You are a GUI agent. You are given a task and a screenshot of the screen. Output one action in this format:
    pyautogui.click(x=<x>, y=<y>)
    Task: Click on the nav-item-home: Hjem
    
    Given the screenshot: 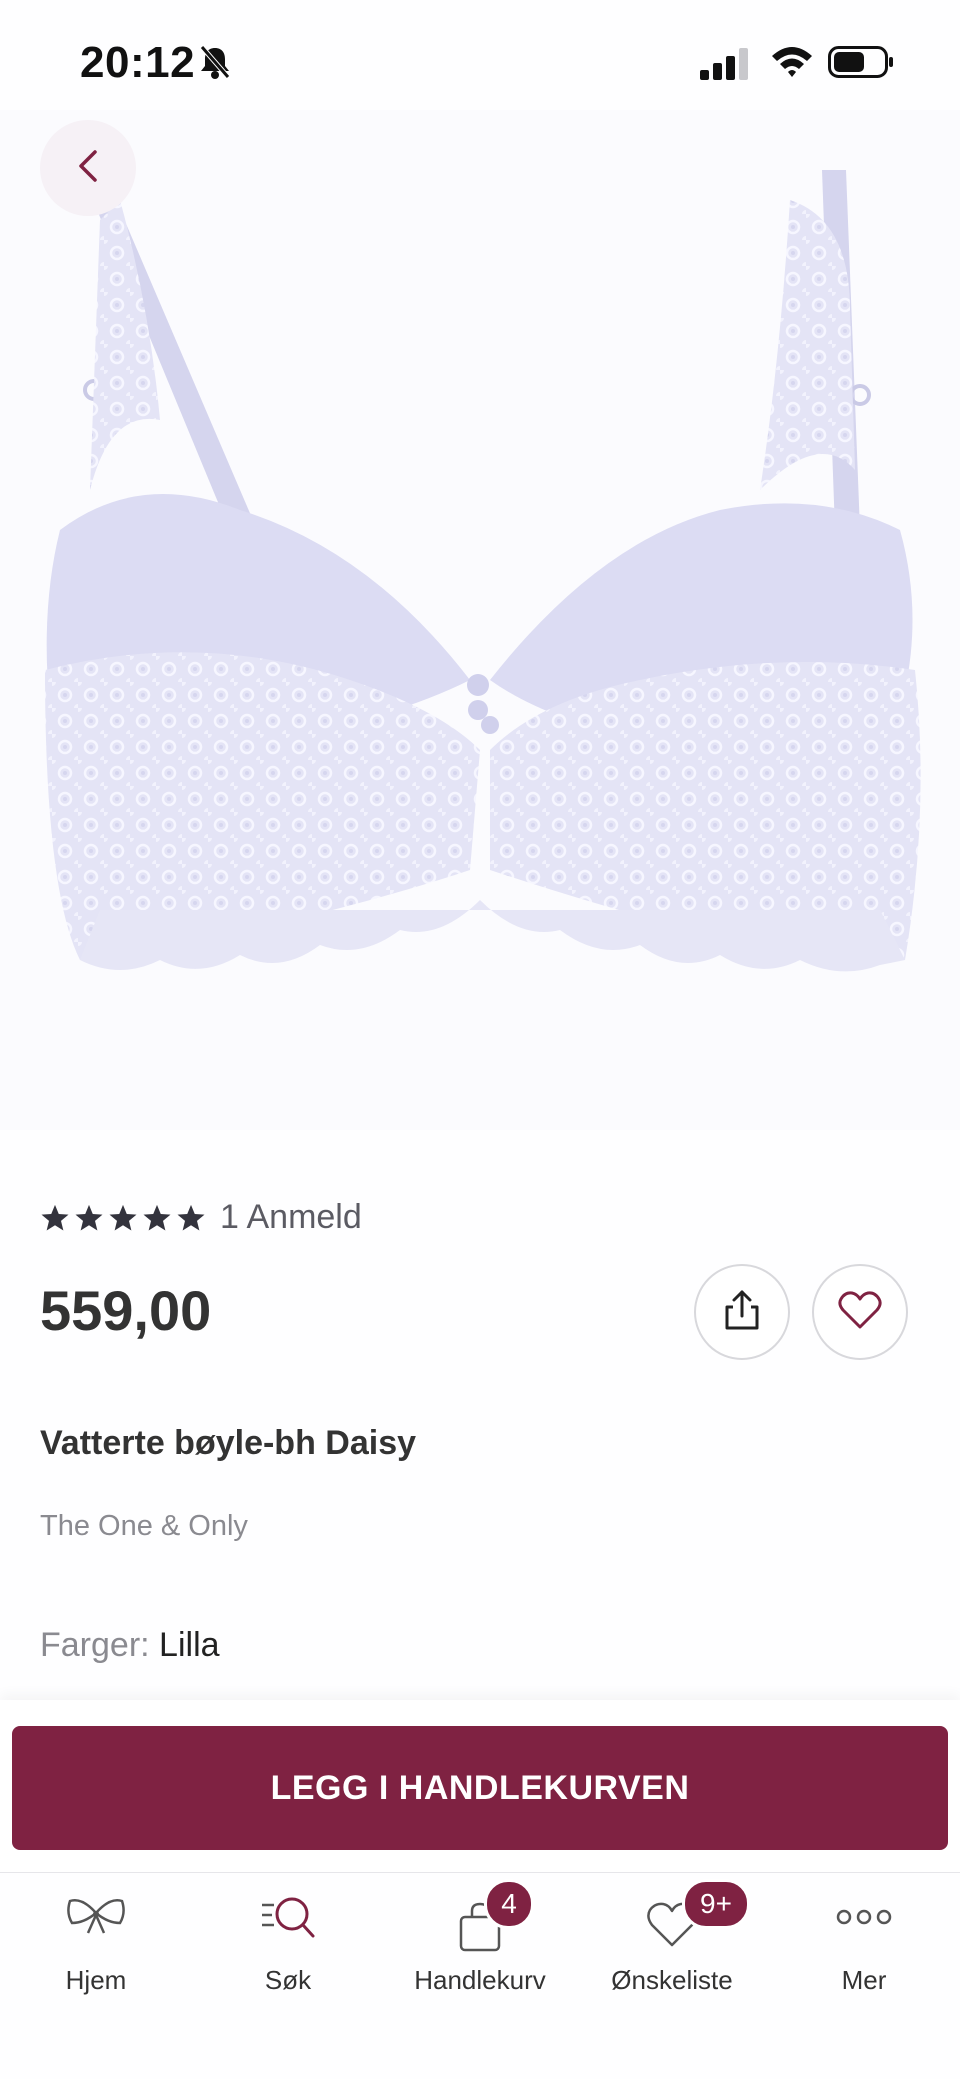 What is the action you would take?
    pyautogui.click(x=96, y=1948)
    